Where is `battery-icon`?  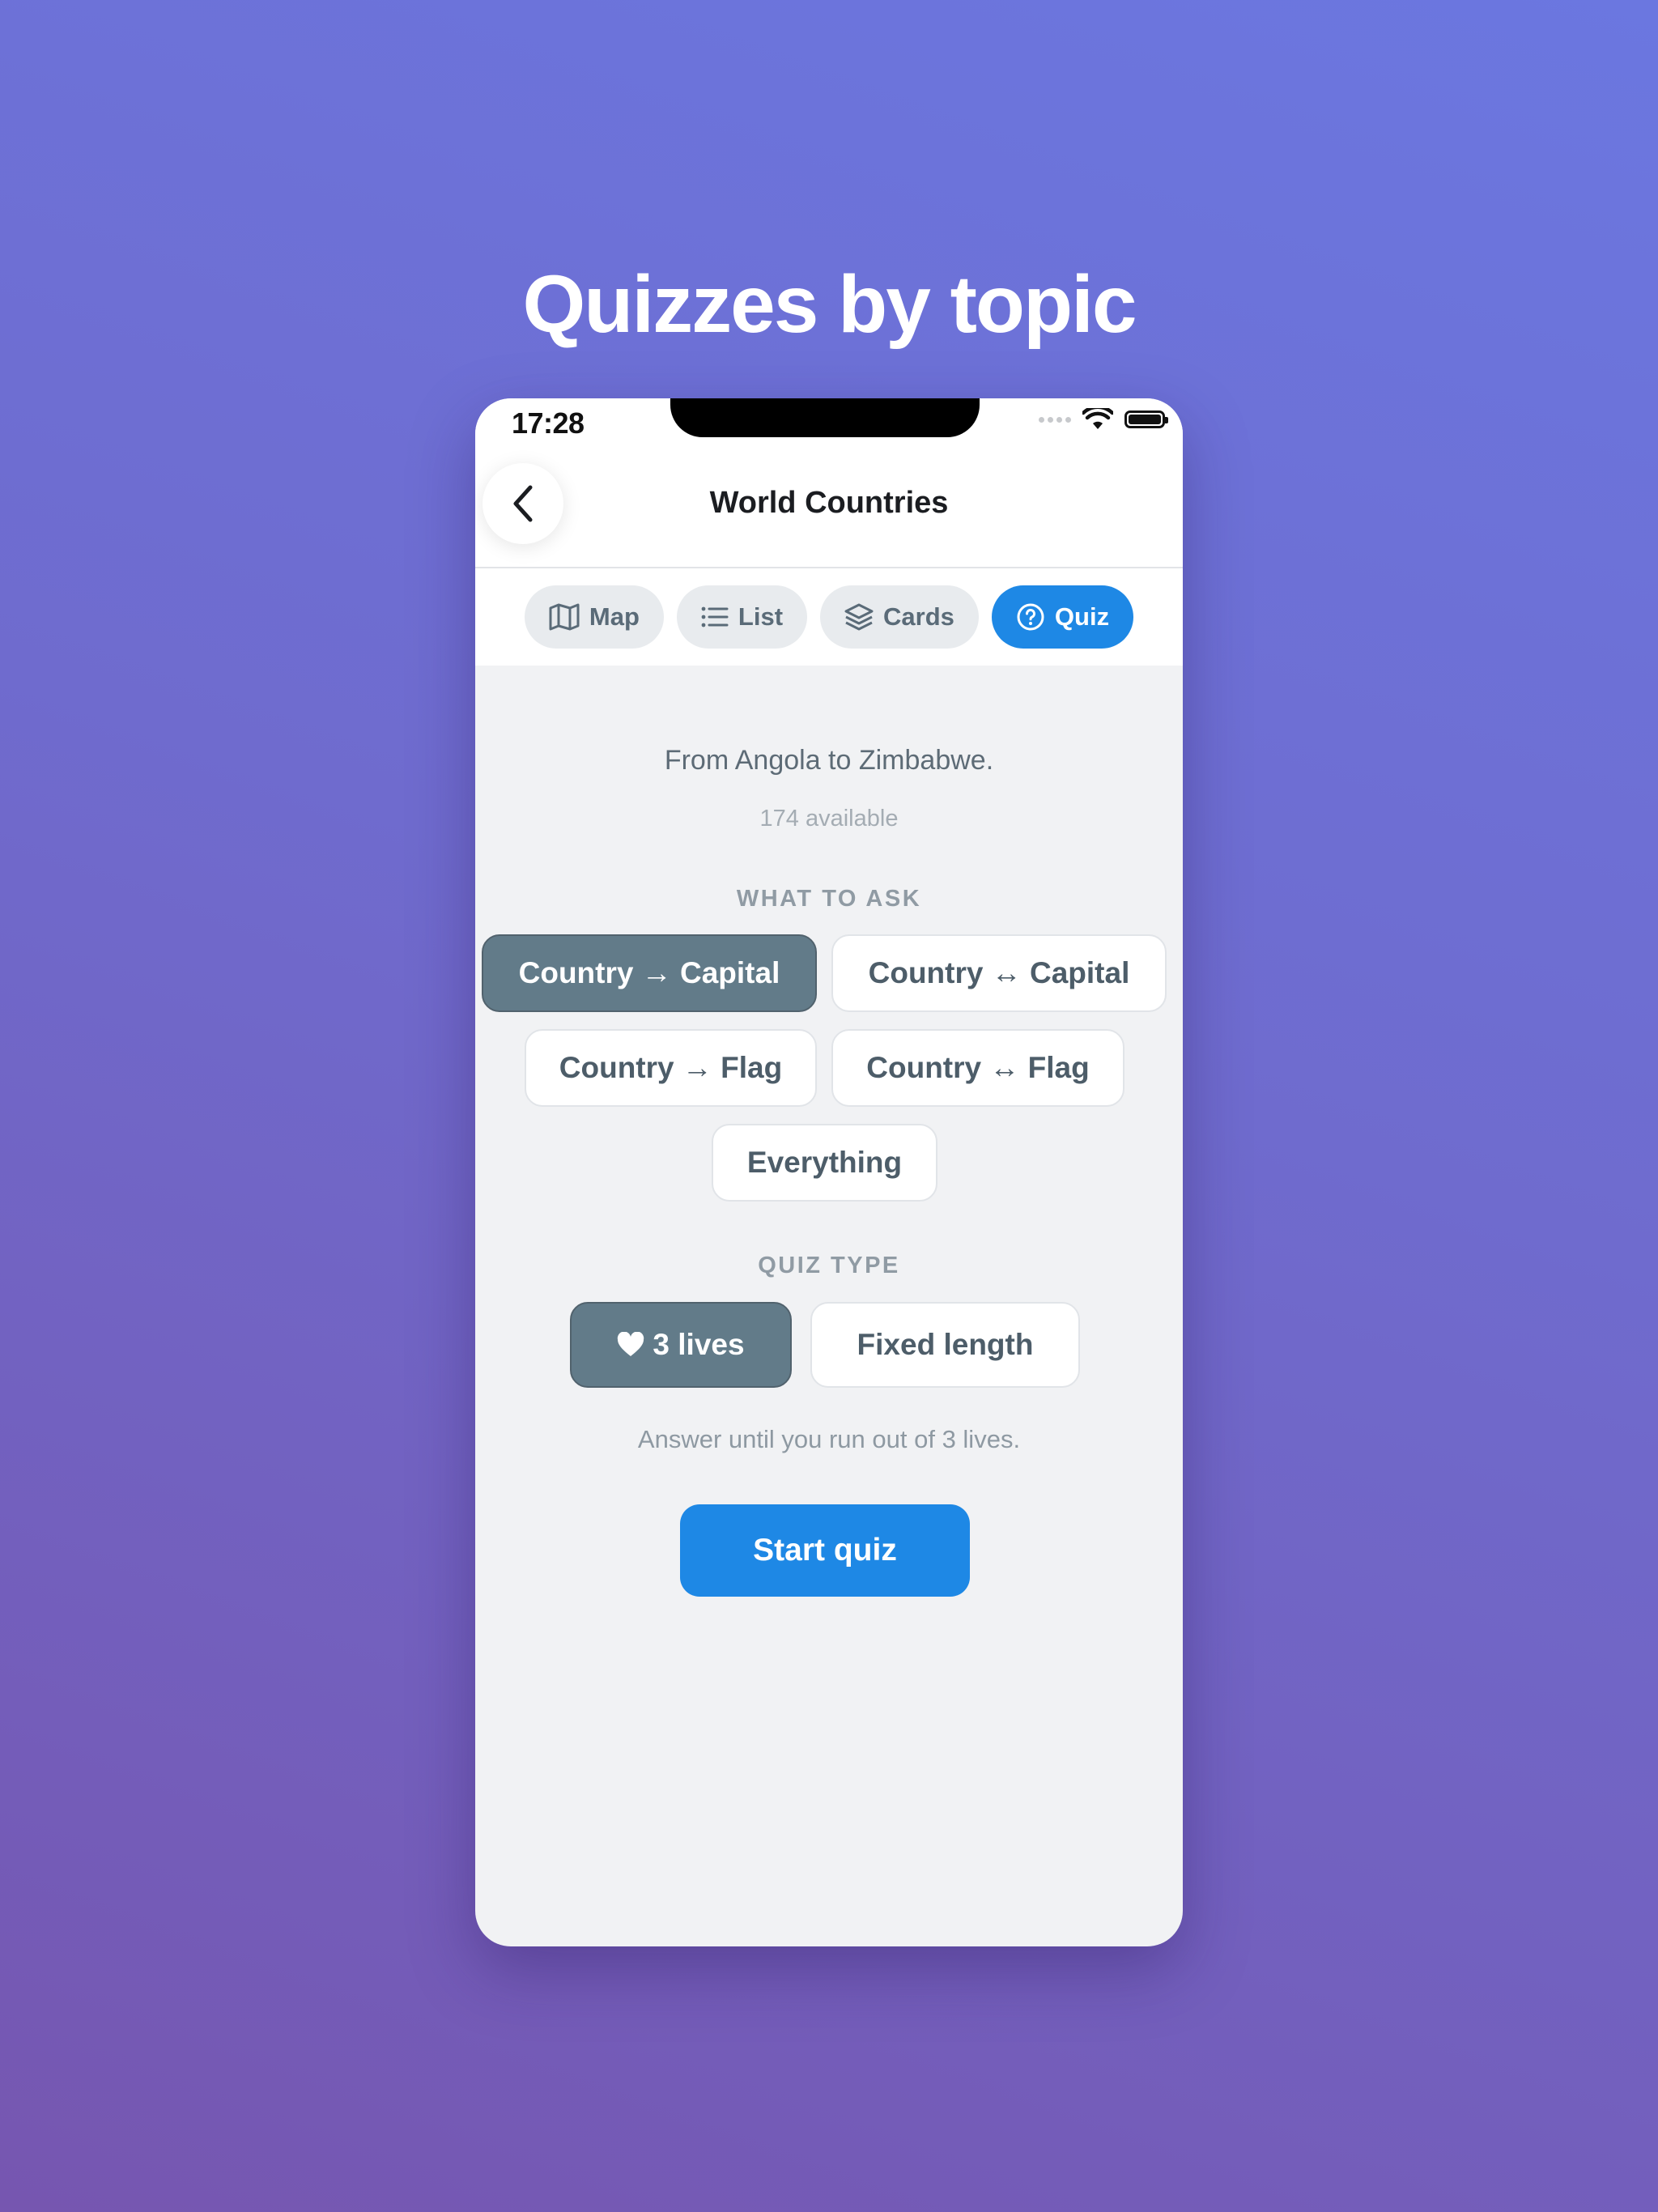 battery-icon is located at coordinates (1146, 419).